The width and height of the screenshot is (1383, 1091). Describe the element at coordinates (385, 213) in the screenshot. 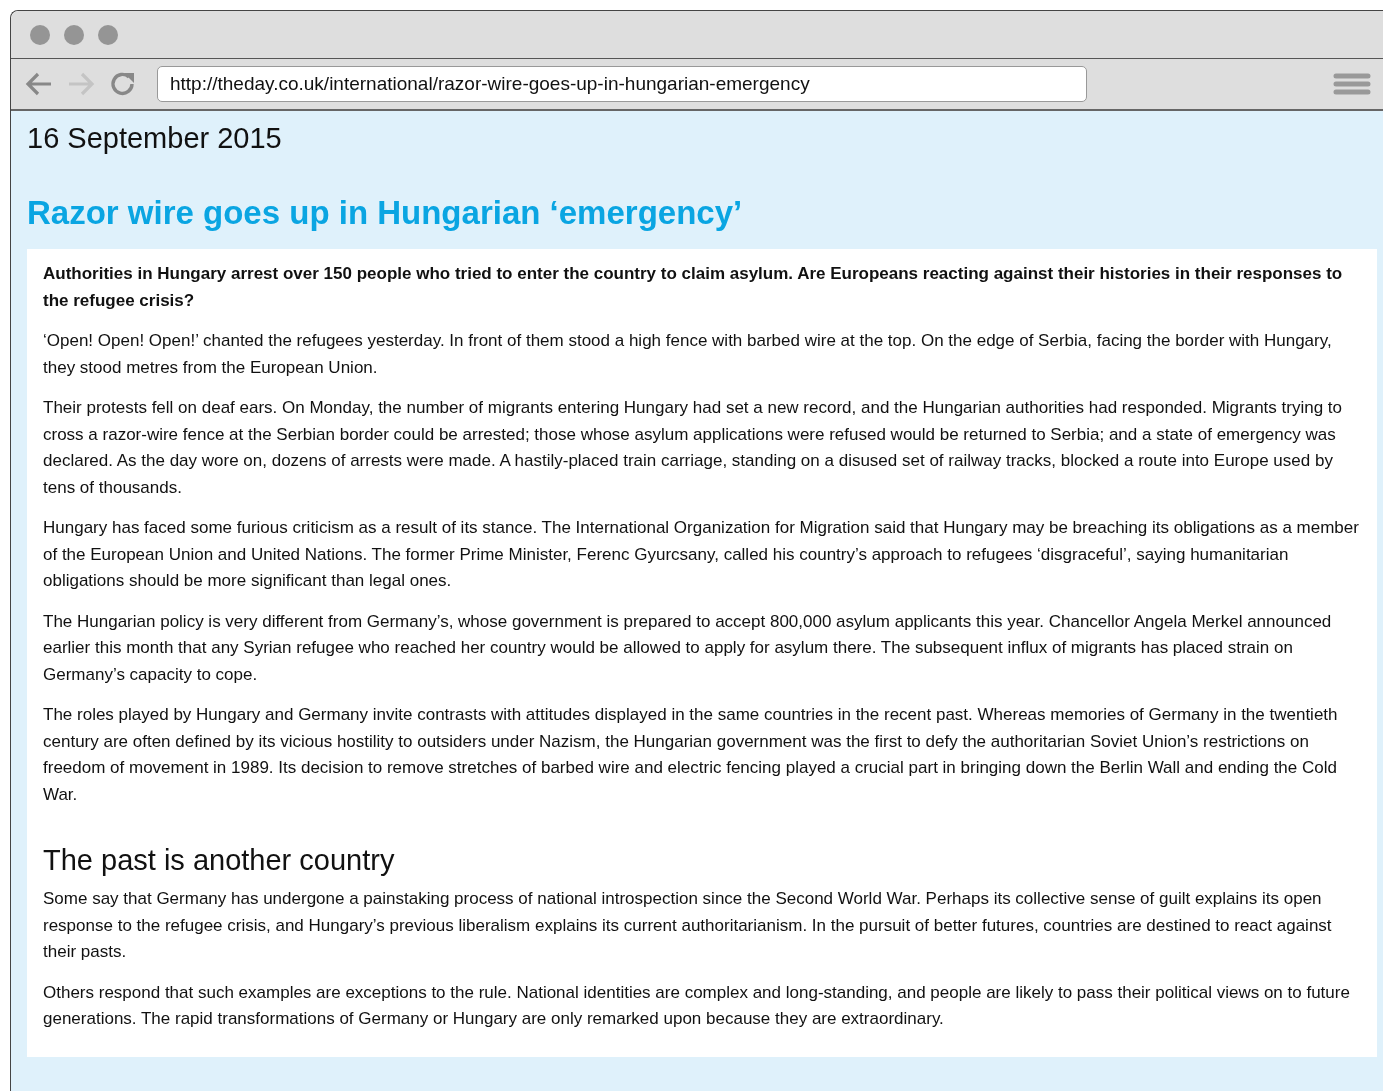

I see `article-title: Razor wire goes up in Hungarian ‘emergency’` at that location.